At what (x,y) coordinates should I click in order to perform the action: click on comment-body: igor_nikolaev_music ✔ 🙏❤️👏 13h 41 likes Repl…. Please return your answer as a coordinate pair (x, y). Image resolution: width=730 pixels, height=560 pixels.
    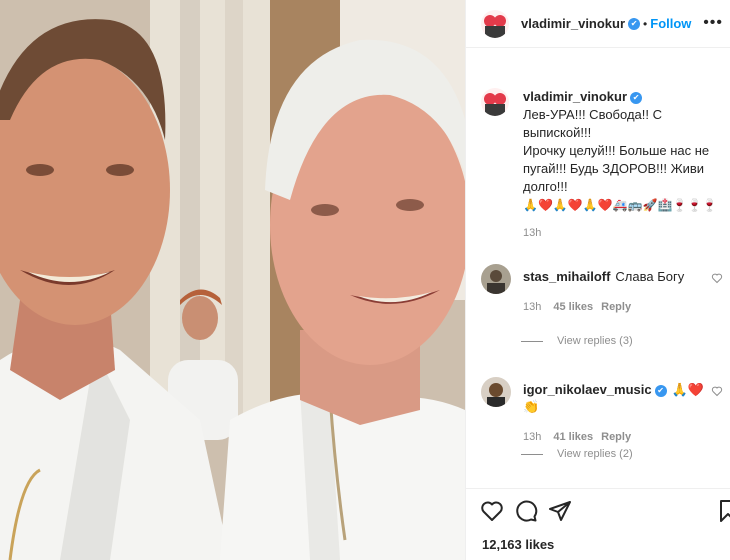
    Looking at the image, I should click on (618, 413).